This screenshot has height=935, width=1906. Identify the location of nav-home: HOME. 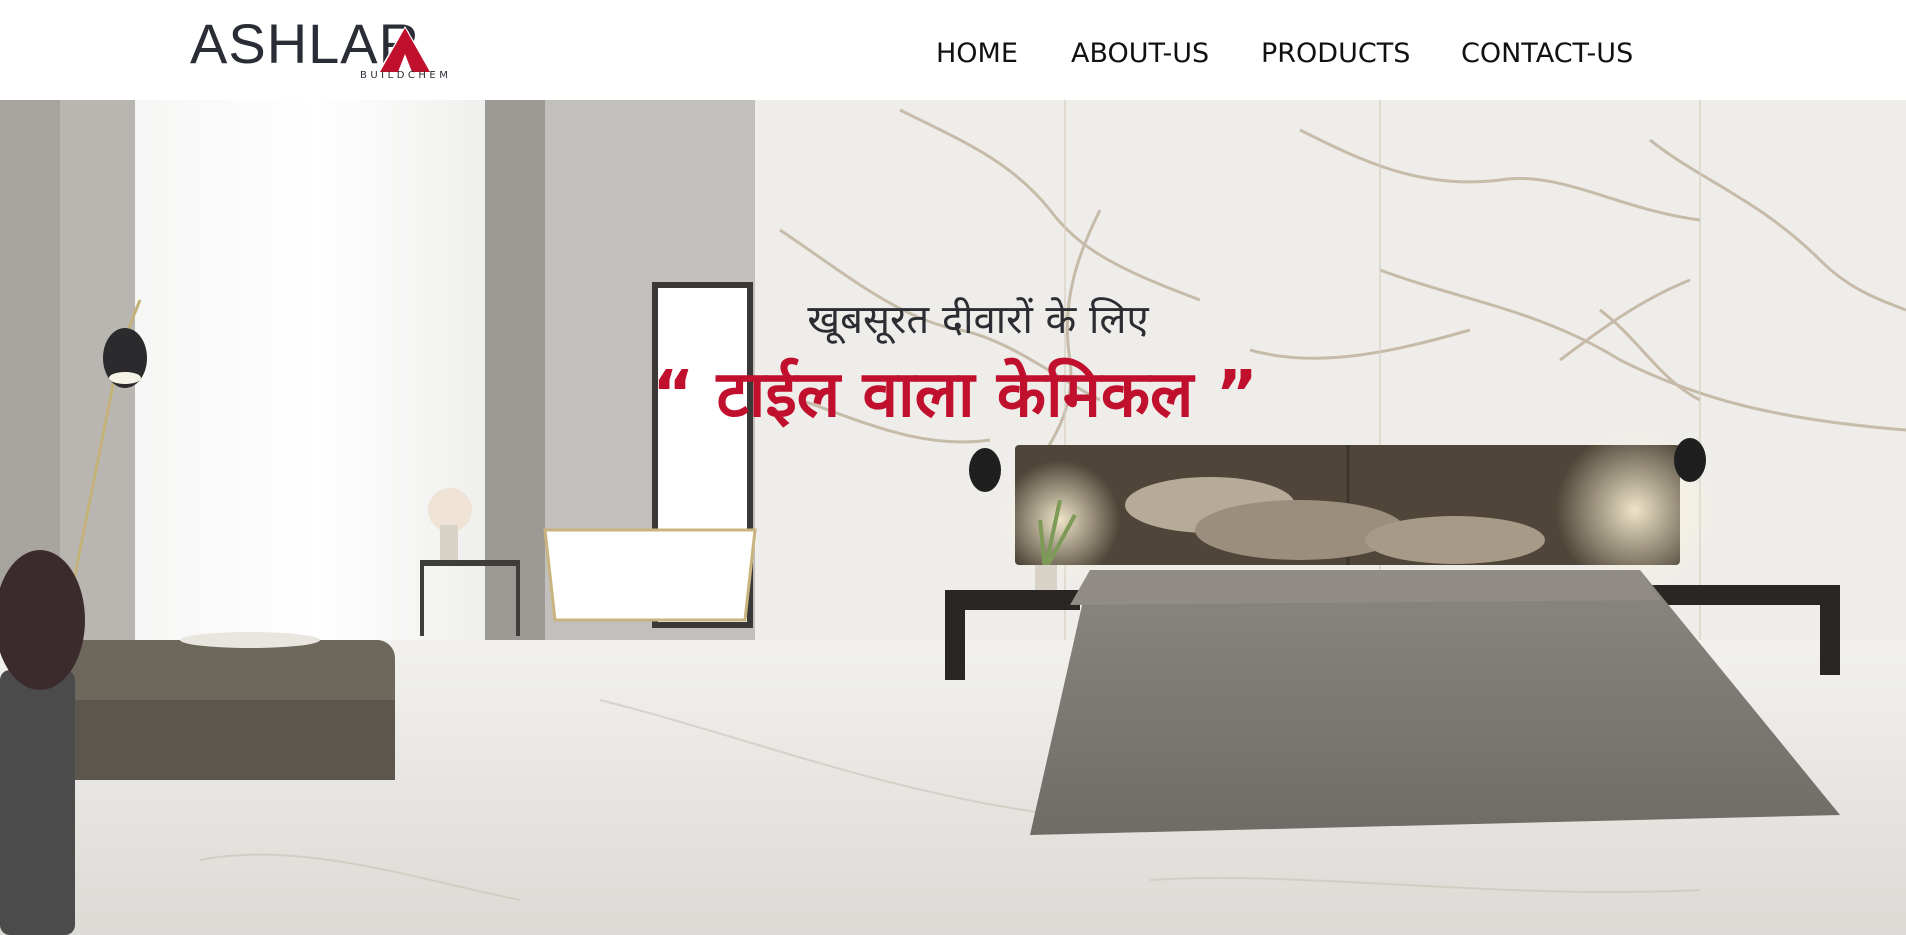
(977, 54).